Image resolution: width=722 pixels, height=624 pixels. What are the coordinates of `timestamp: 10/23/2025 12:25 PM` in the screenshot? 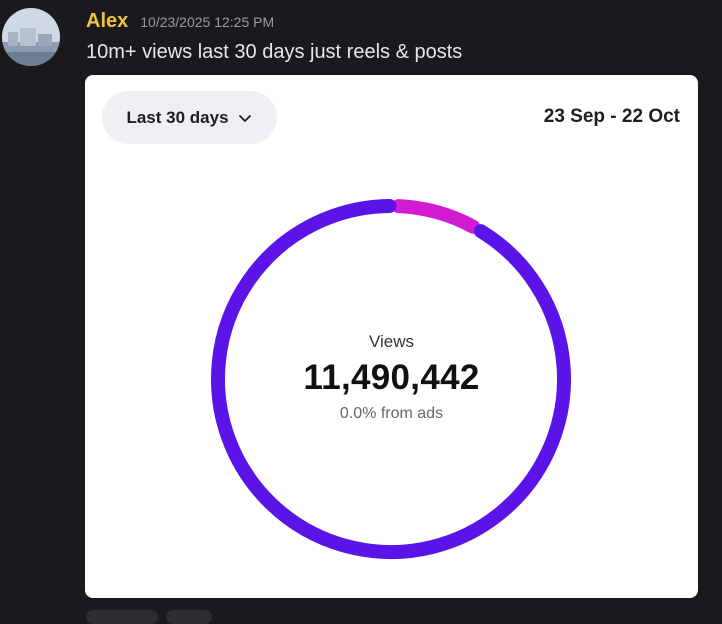 It's located at (207, 22).